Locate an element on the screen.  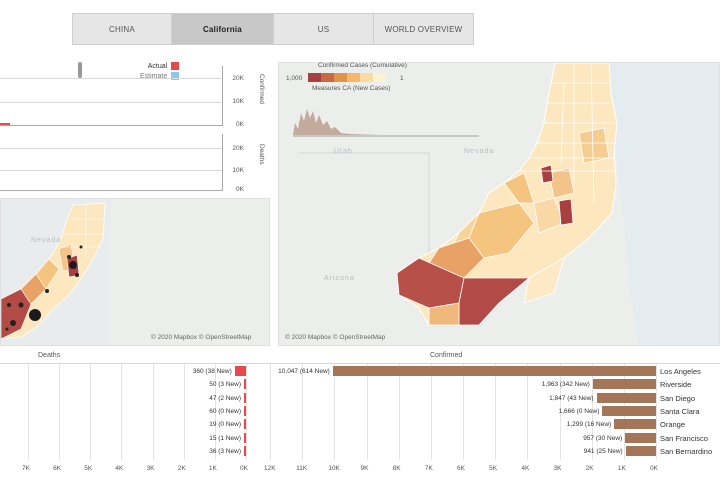
confirmed-header: Confirmed is located at coordinates (446, 355).